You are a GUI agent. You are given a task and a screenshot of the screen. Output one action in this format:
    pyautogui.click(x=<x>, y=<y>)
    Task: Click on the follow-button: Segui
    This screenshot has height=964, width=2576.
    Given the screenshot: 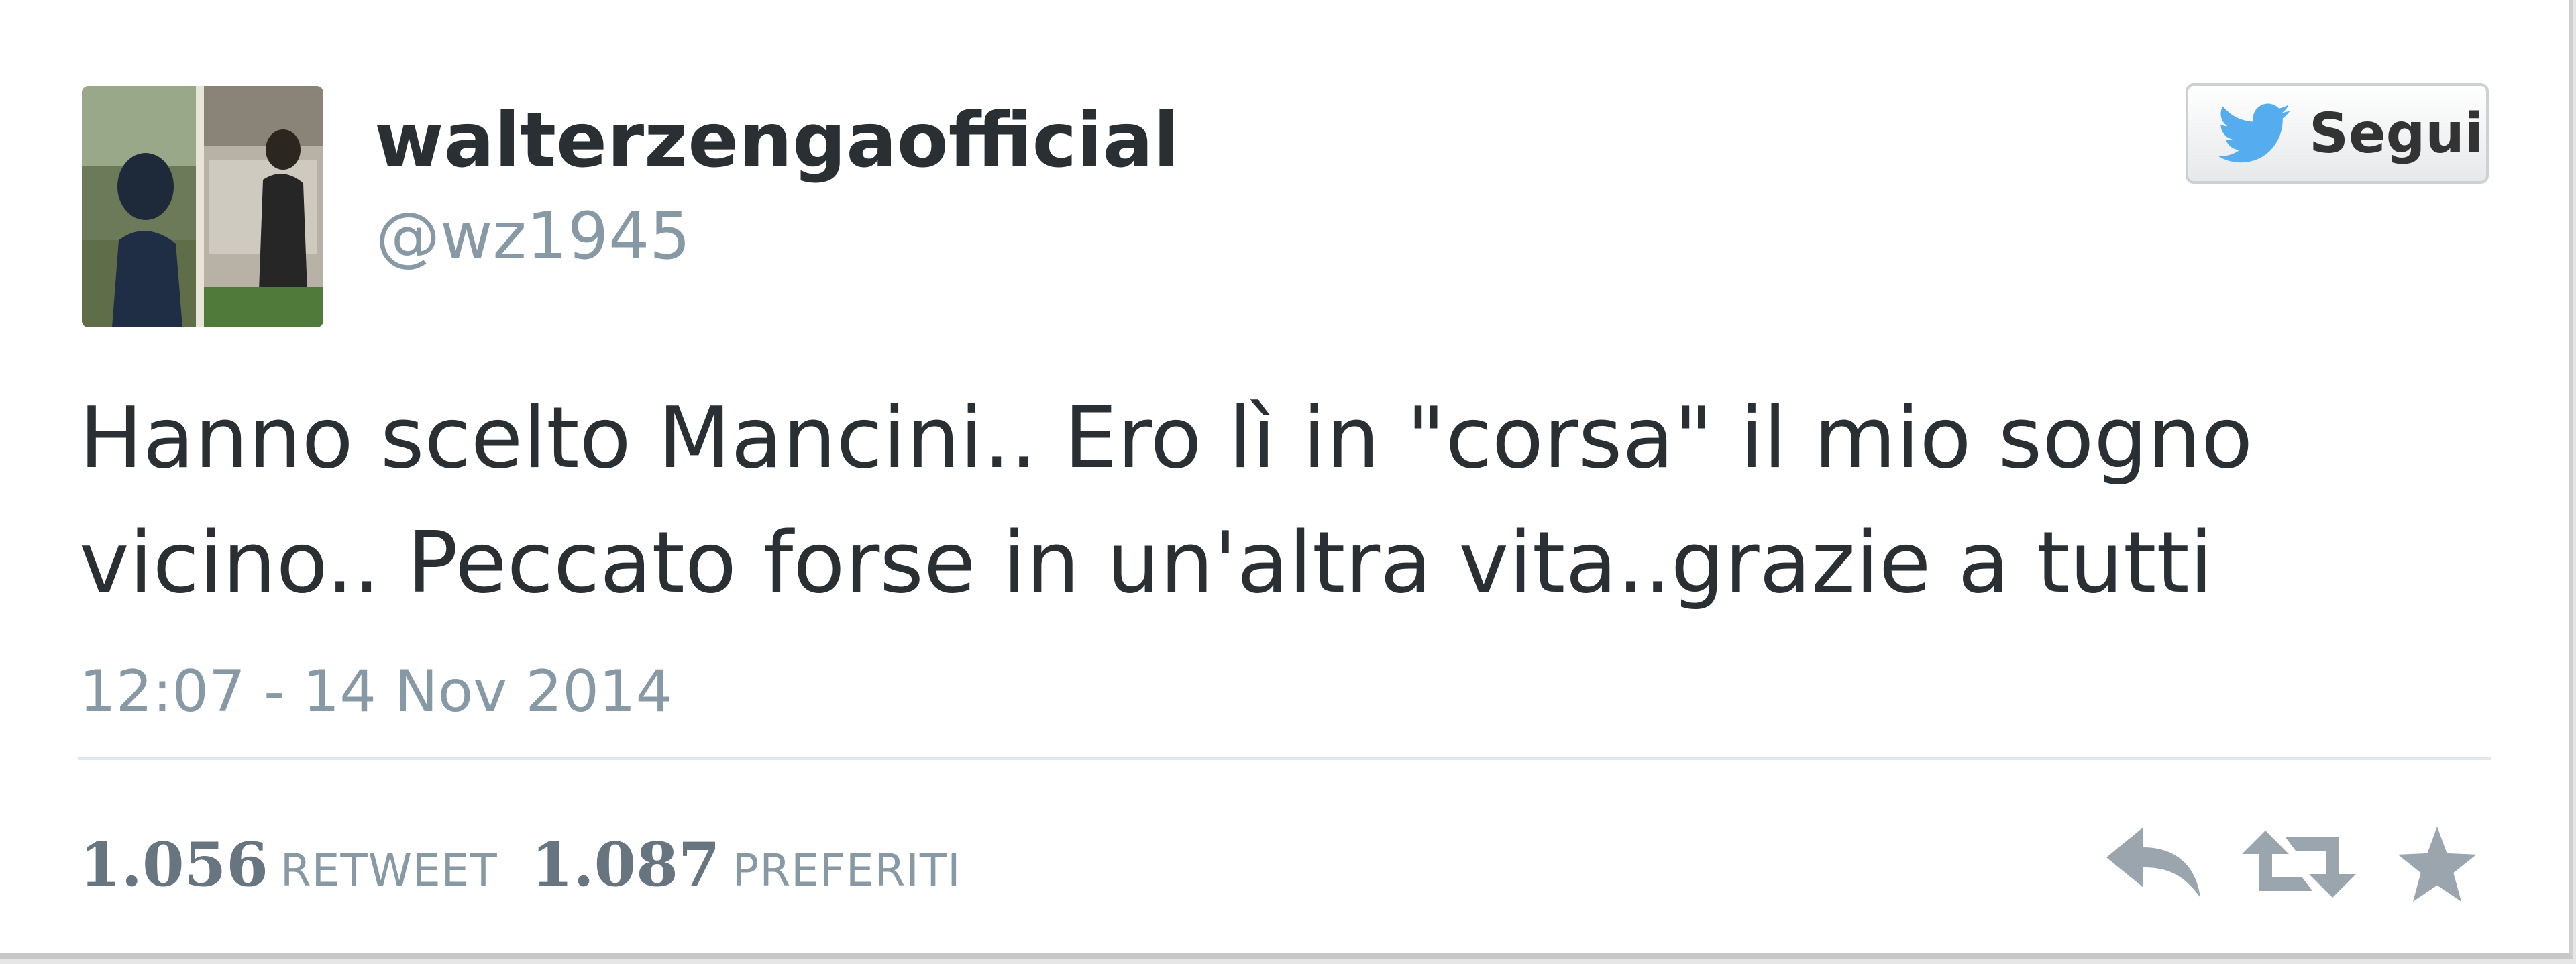 What is the action you would take?
    pyautogui.click(x=2337, y=133)
    